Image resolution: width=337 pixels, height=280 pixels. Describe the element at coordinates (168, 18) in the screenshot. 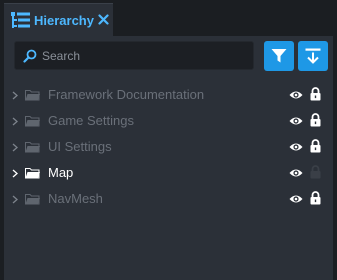

I see `tab-bar: Hierarchy` at that location.